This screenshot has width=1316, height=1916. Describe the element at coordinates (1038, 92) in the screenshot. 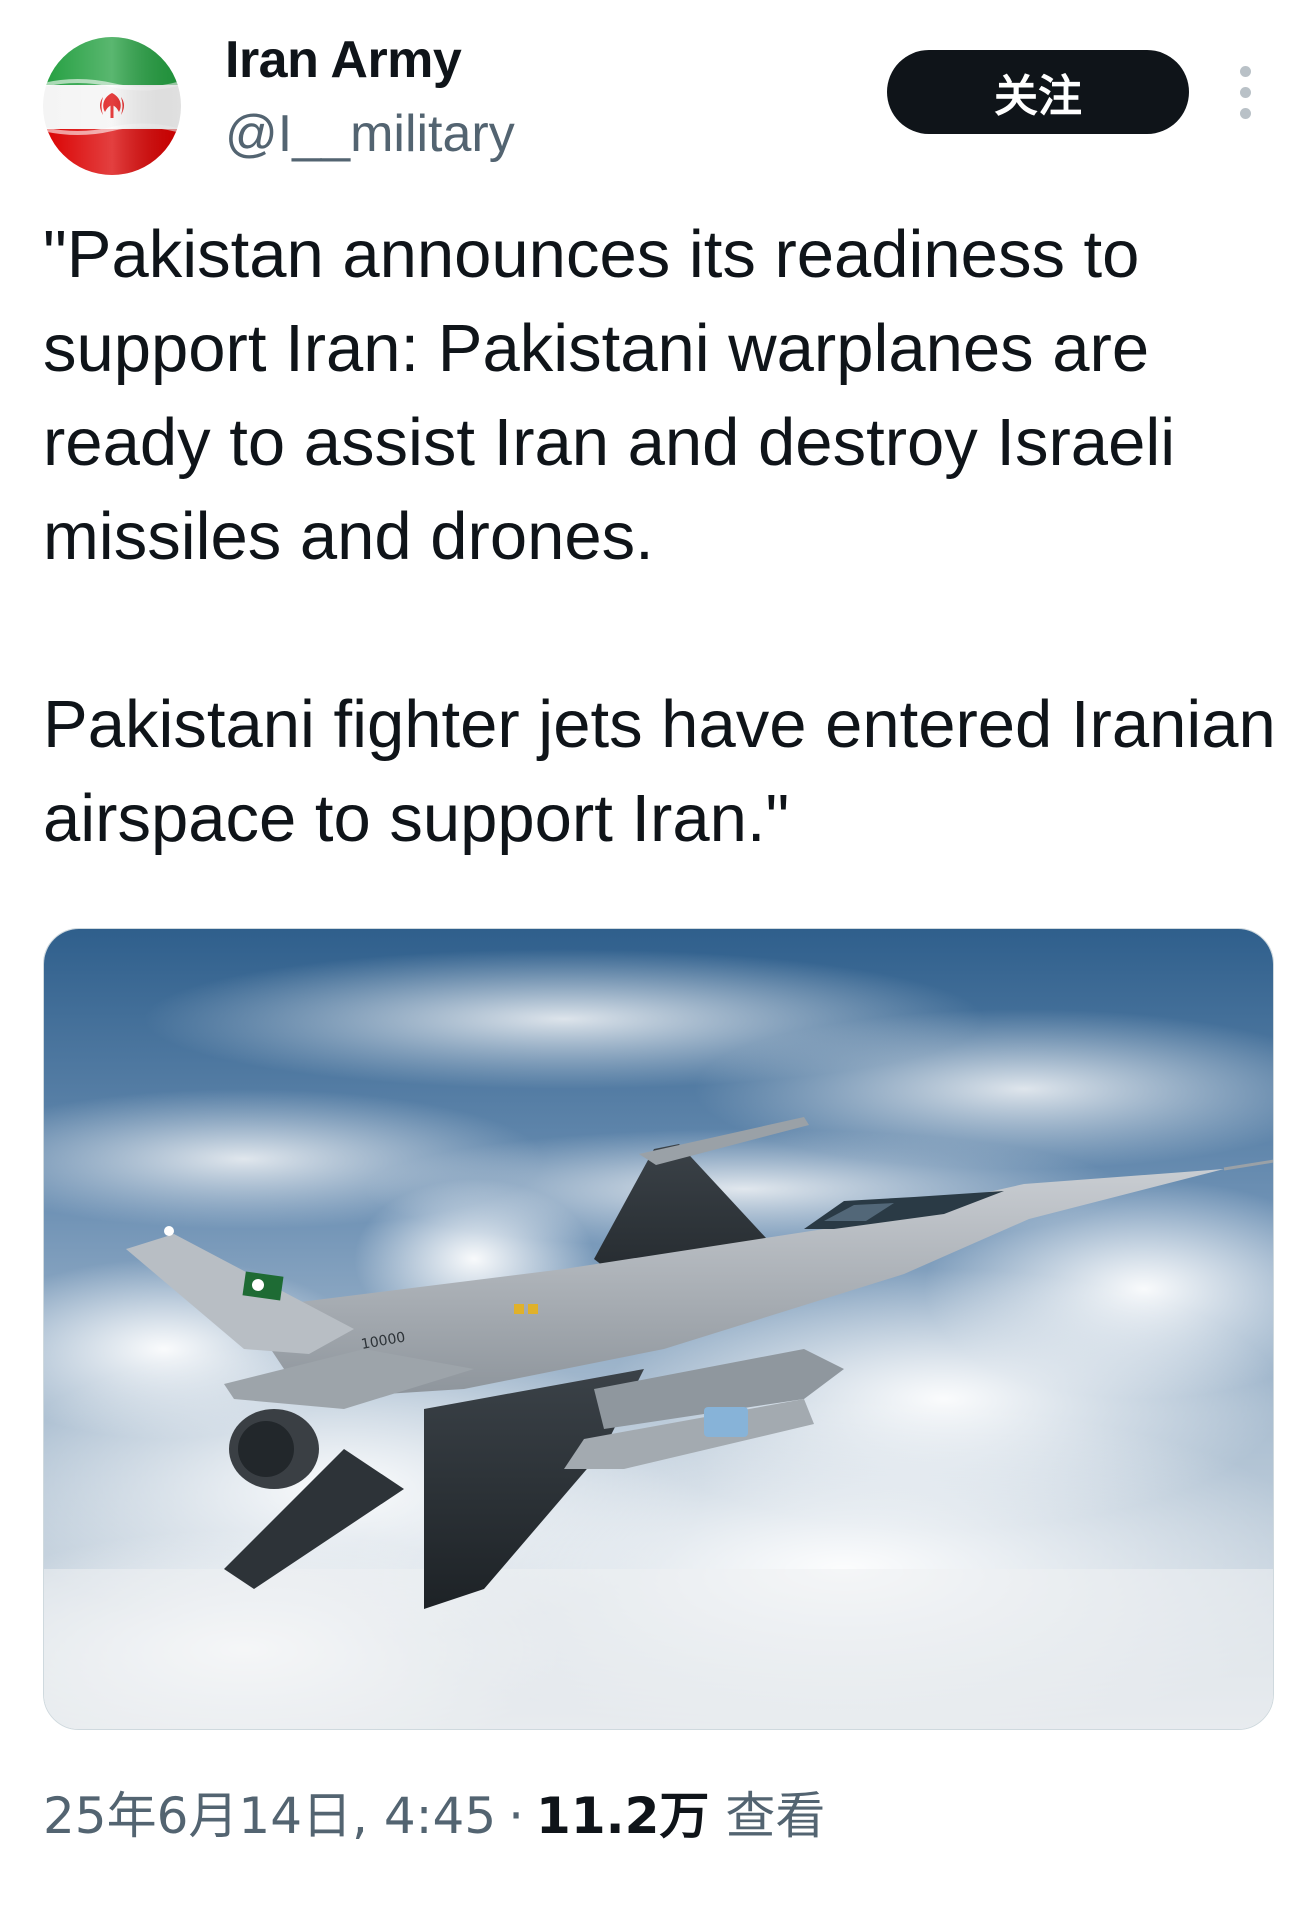

I see `follow-button: 关注` at that location.